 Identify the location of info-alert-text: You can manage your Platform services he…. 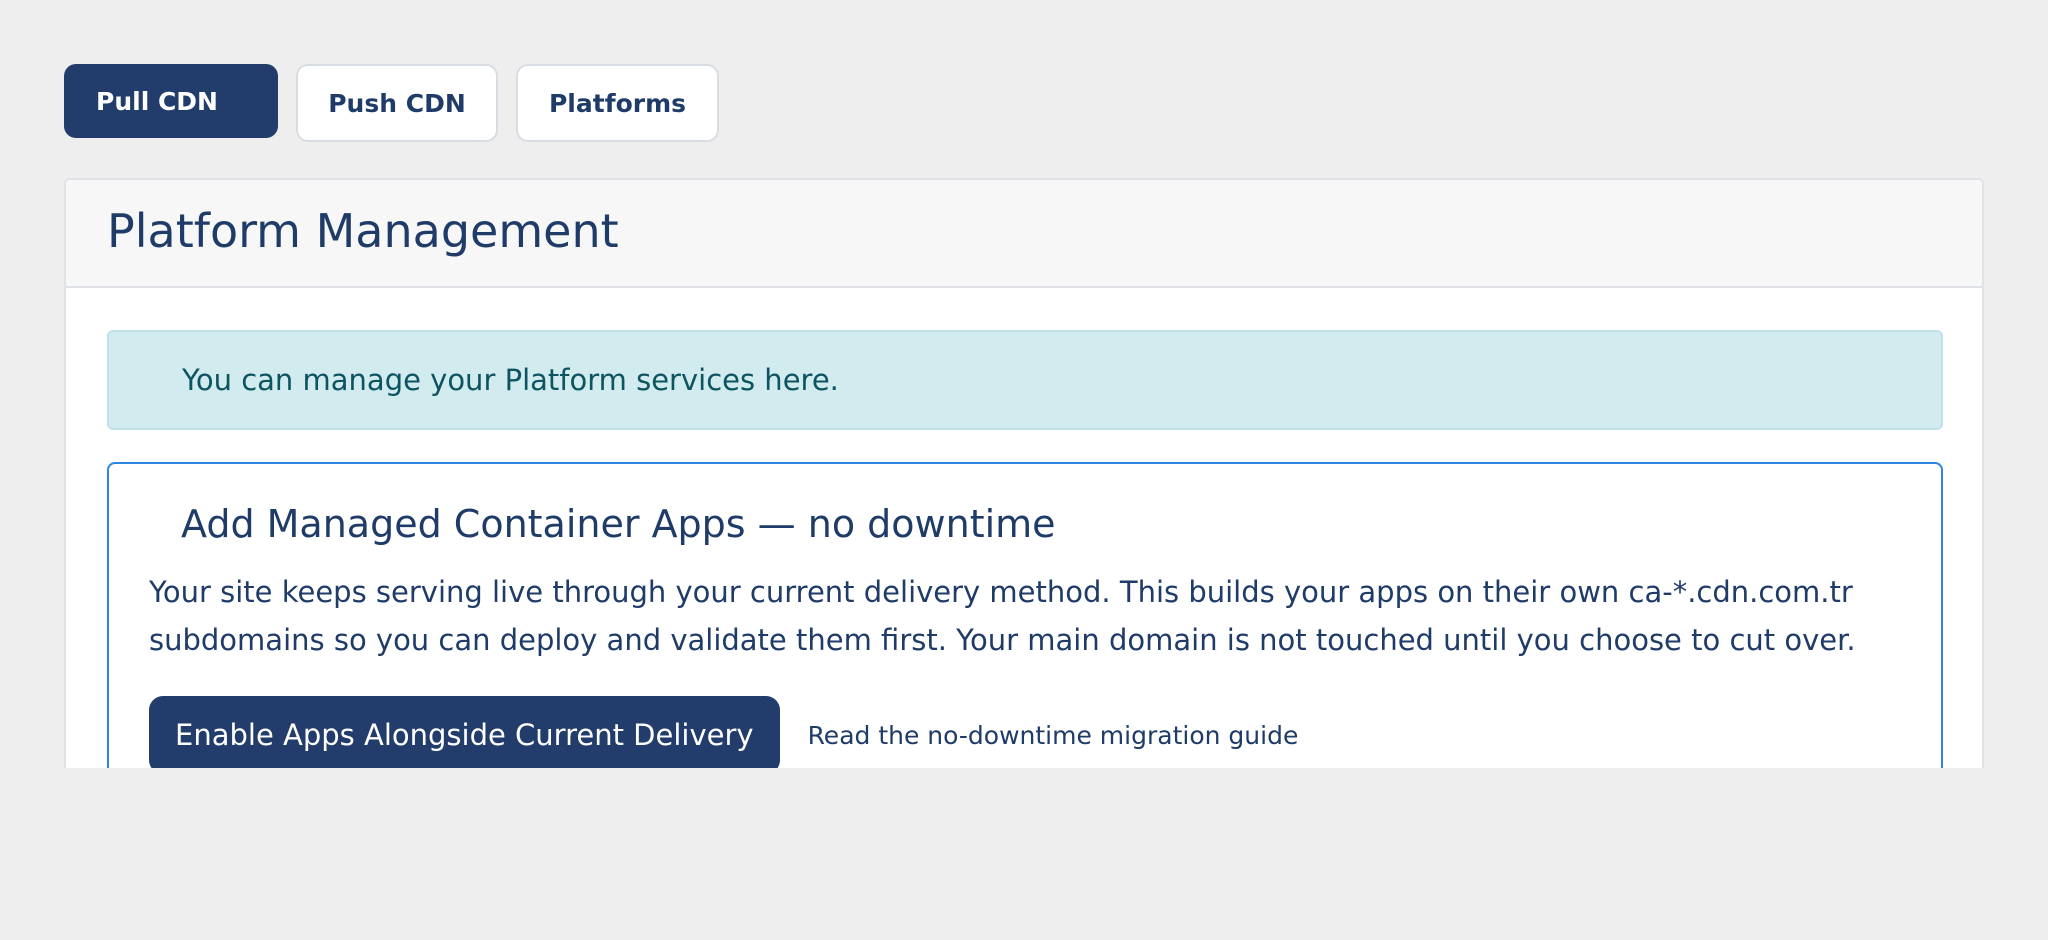
(510, 380).